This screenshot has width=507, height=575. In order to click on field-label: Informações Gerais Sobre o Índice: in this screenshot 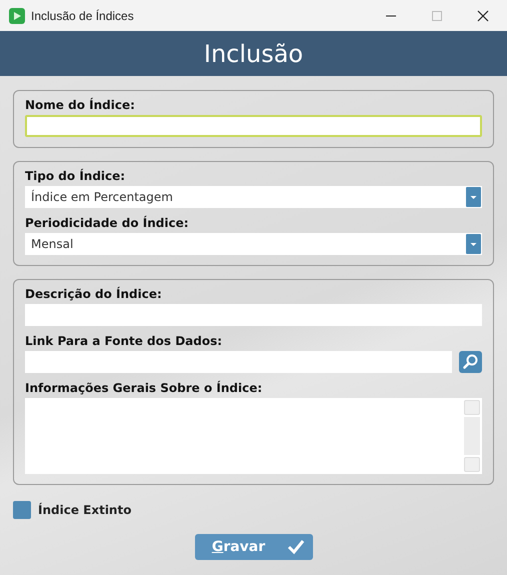, I will do `click(144, 388)`.